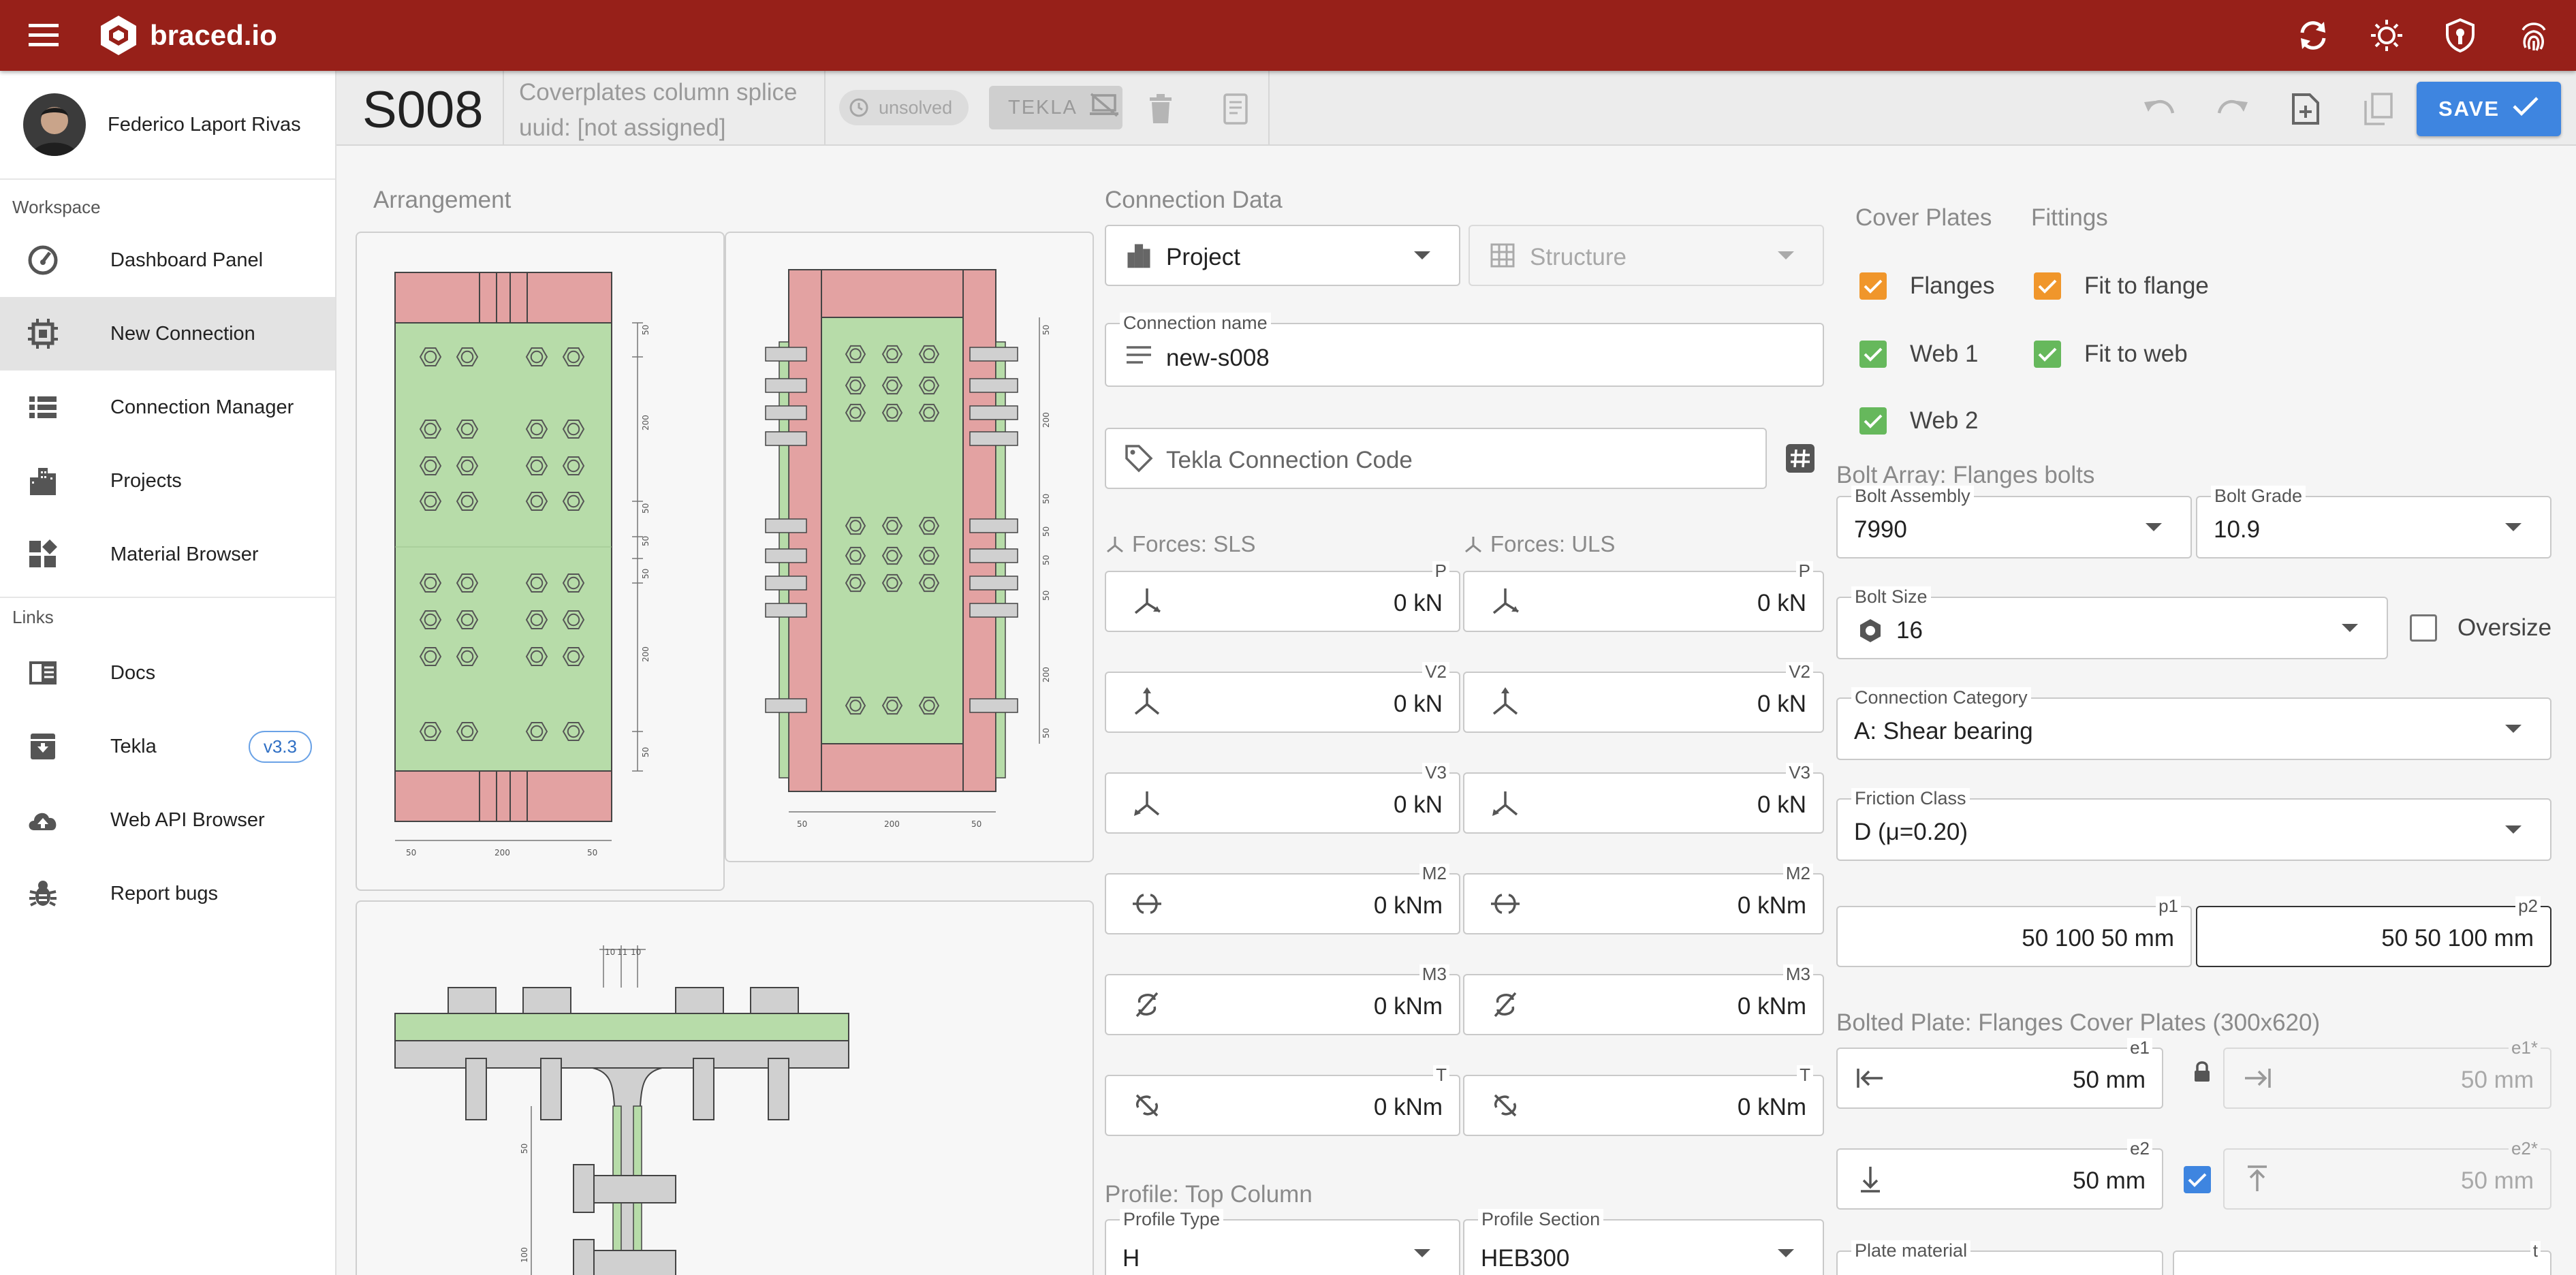 The height and width of the screenshot is (1275, 2576). I want to click on lock-icon, so click(2202, 1072).